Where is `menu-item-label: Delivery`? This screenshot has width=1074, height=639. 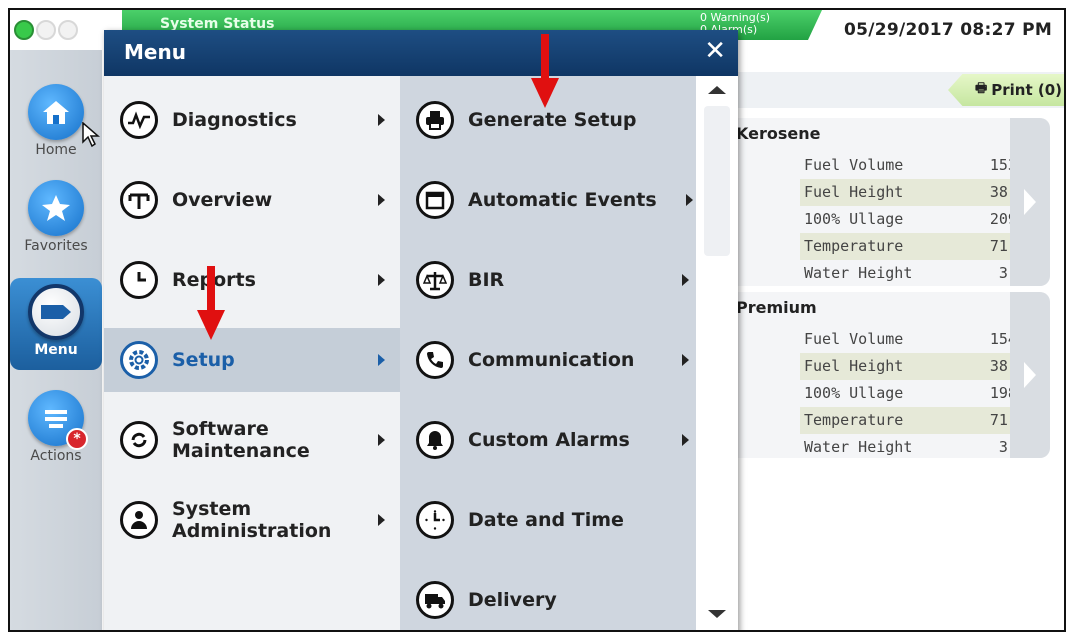 menu-item-label: Delivery is located at coordinates (512, 600).